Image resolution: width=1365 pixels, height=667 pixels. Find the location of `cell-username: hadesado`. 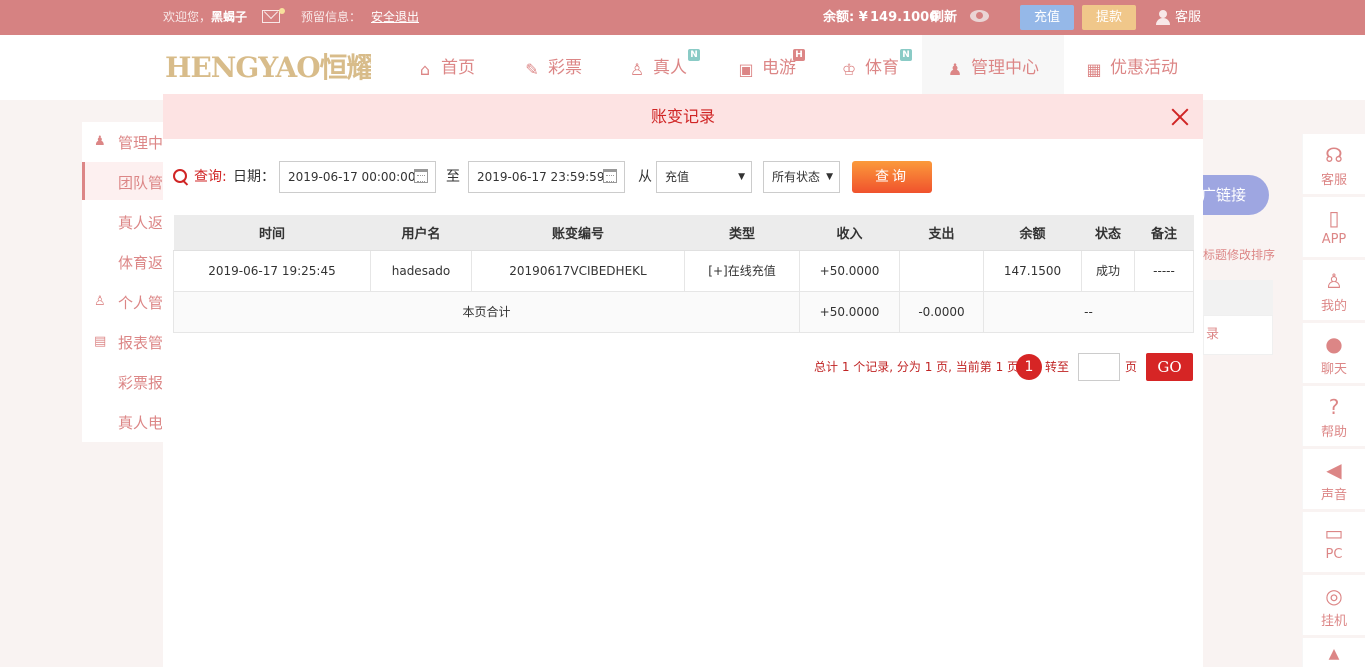

cell-username: hadesado is located at coordinates (421, 270).